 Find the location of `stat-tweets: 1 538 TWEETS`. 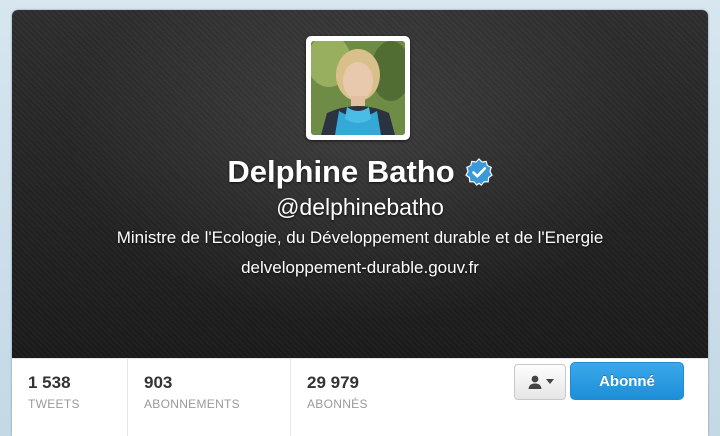

stat-tweets: 1 538 TWEETS is located at coordinates (69, 397).